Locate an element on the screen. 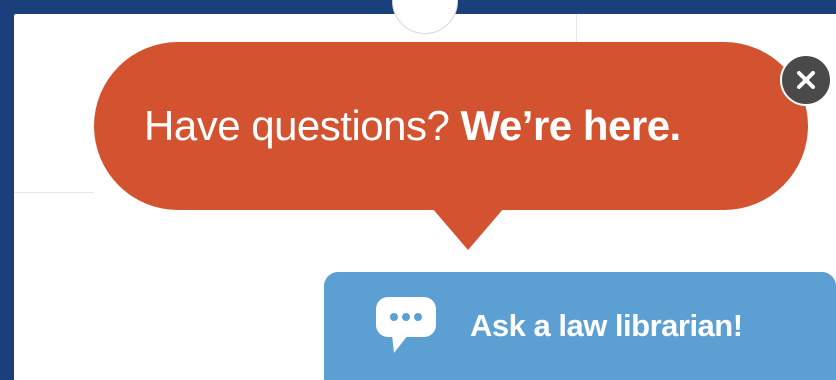  ask-librarian-label: Ask a law librarian! is located at coordinates (606, 325).